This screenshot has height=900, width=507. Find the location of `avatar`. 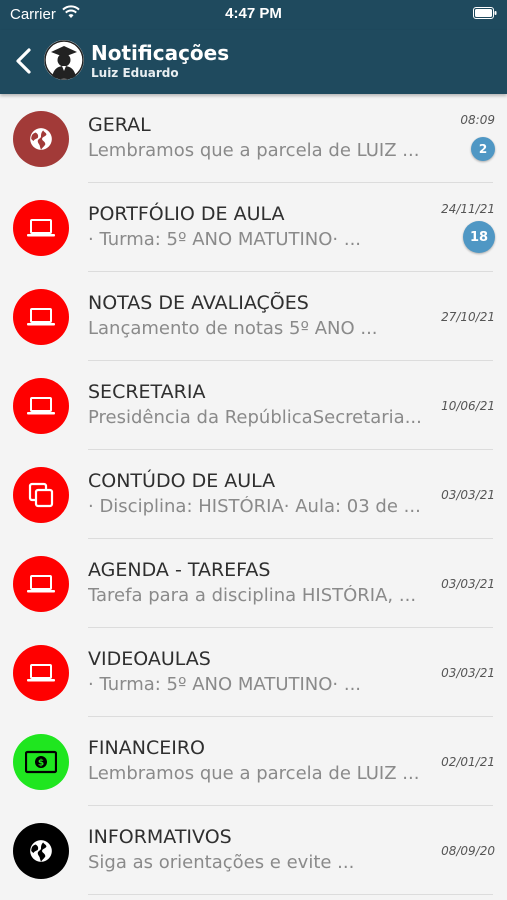

avatar is located at coordinates (64, 60).